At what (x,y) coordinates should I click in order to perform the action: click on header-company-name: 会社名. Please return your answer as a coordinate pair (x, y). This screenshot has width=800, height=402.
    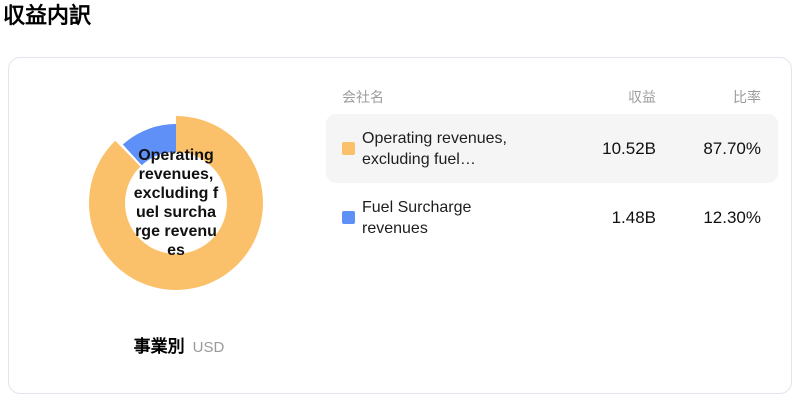
    Looking at the image, I should click on (363, 97).